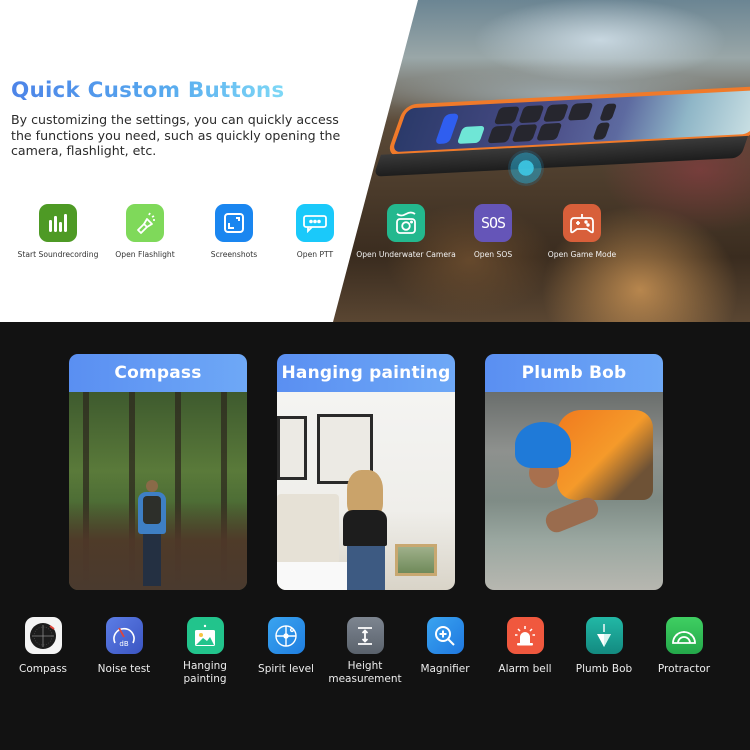 The height and width of the screenshot is (750, 750). Describe the element at coordinates (525, 669) in the screenshot. I see `tool-label: Alarm bell` at that location.